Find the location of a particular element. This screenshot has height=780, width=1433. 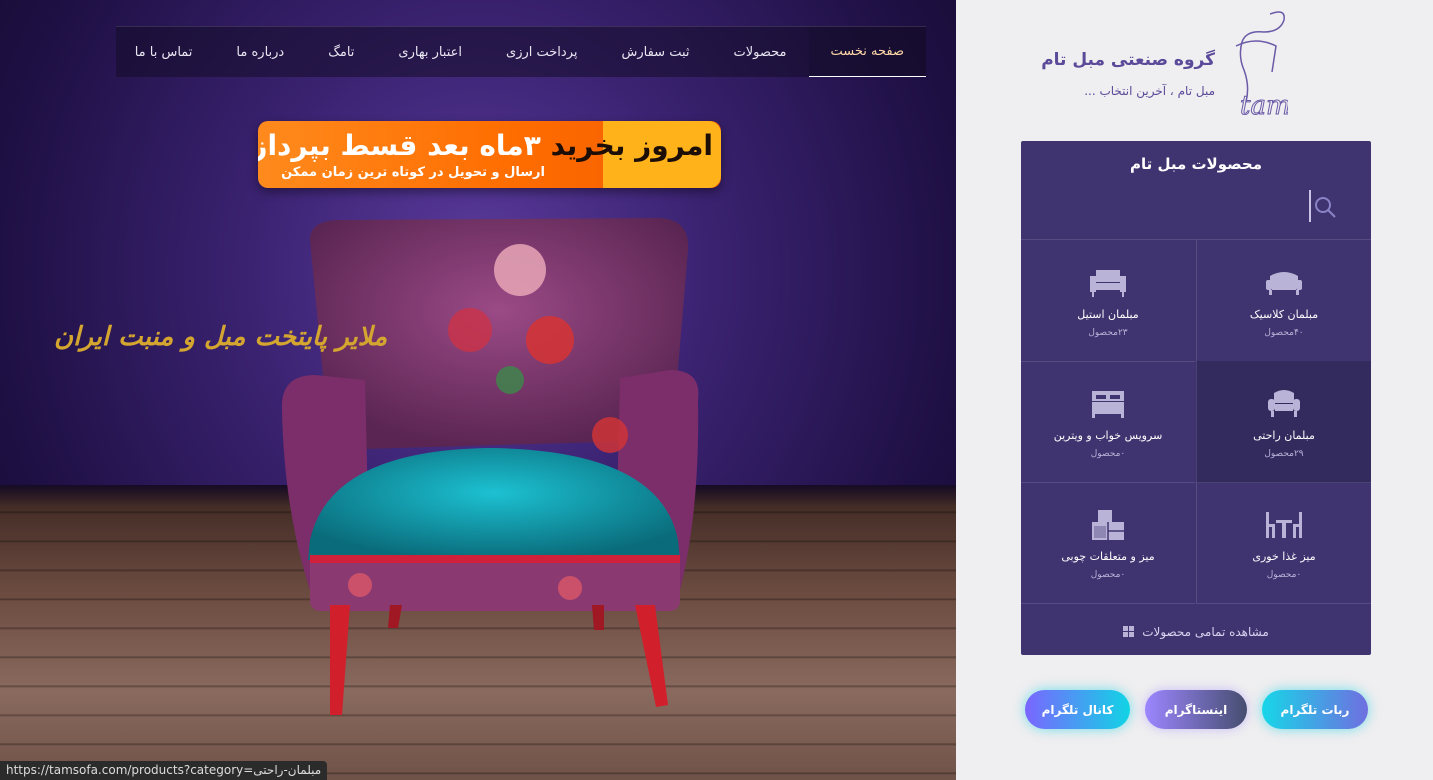

steel-sofa-icon is located at coordinates (1108, 283).